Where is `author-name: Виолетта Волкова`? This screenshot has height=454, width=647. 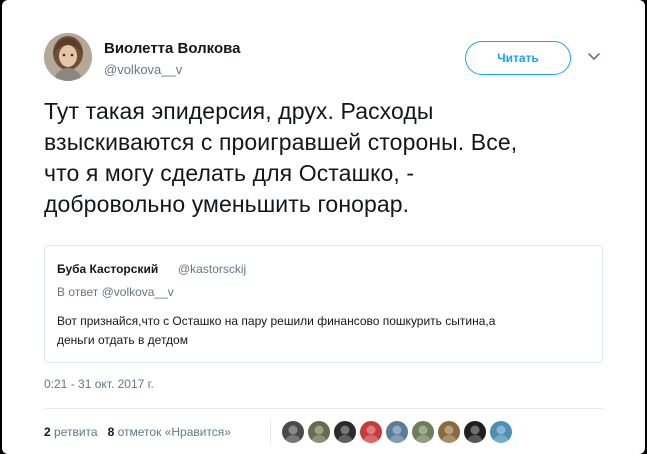
author-name: Виолетта Волкова is located at coordinates (172, 48).